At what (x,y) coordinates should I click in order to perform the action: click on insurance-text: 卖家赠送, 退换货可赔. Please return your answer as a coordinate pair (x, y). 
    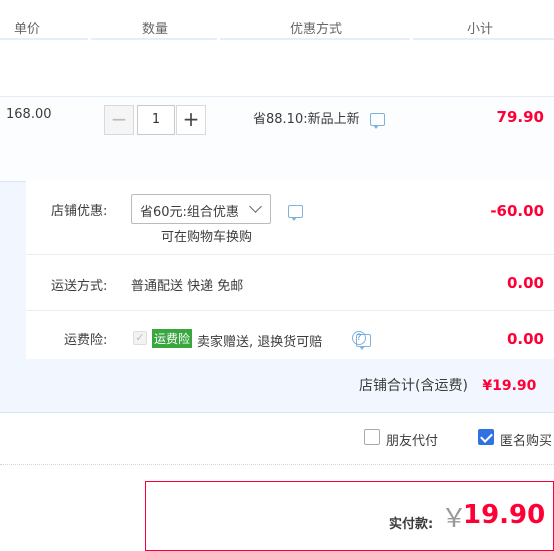
    Looking at the image, I should click on (260, 342).